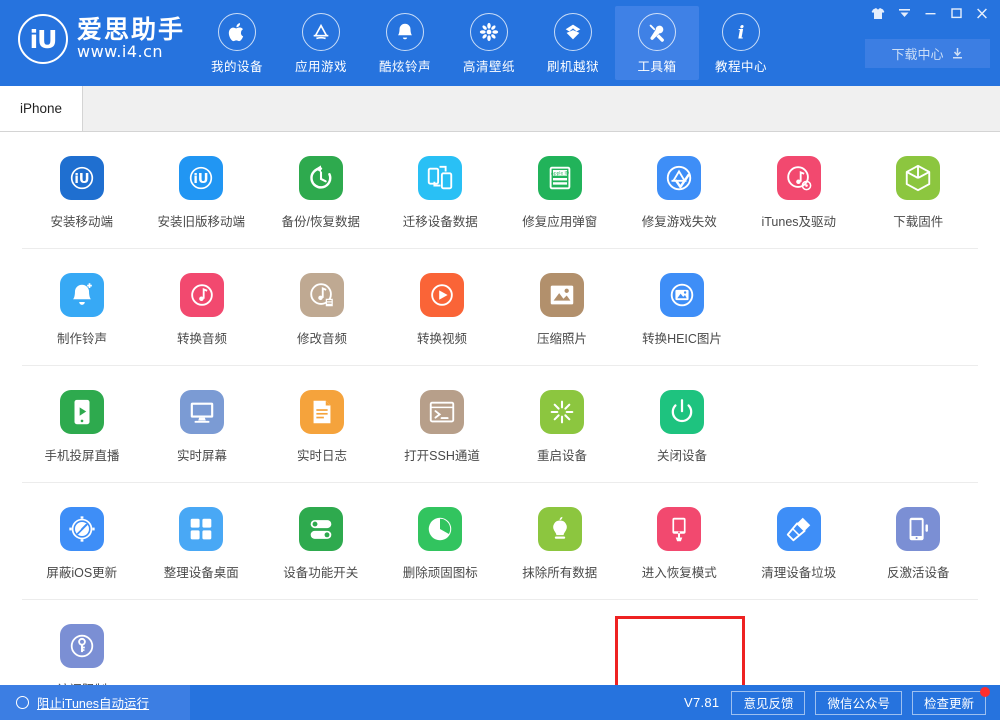 The height and width of the screenshot is (720, 1000). Describe the element at coordinates (81, 529) in the screenshot. I see `block-ios-update-icon` at that location.